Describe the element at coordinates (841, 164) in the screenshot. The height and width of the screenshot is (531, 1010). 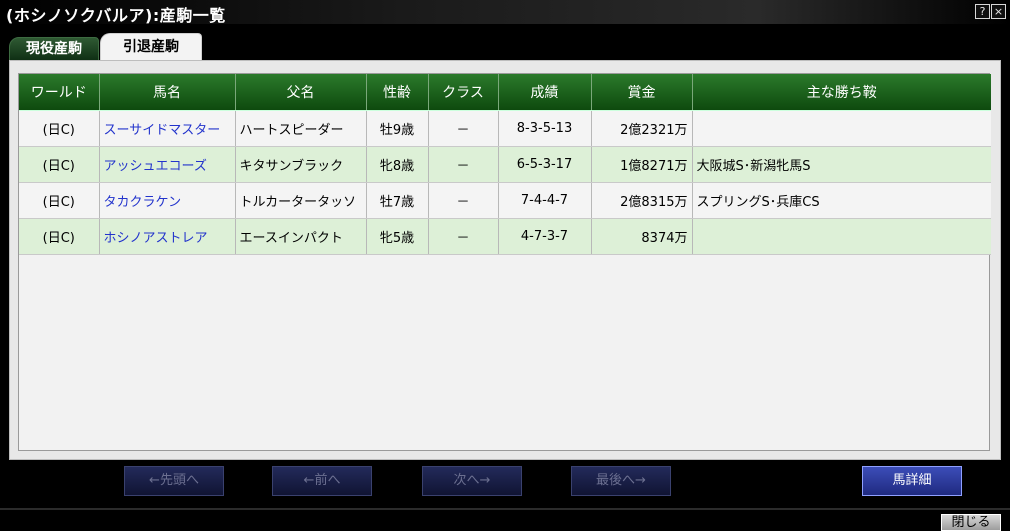
I see `cell-main-wins: 大阪城S･新潟牝馬S` at that location.